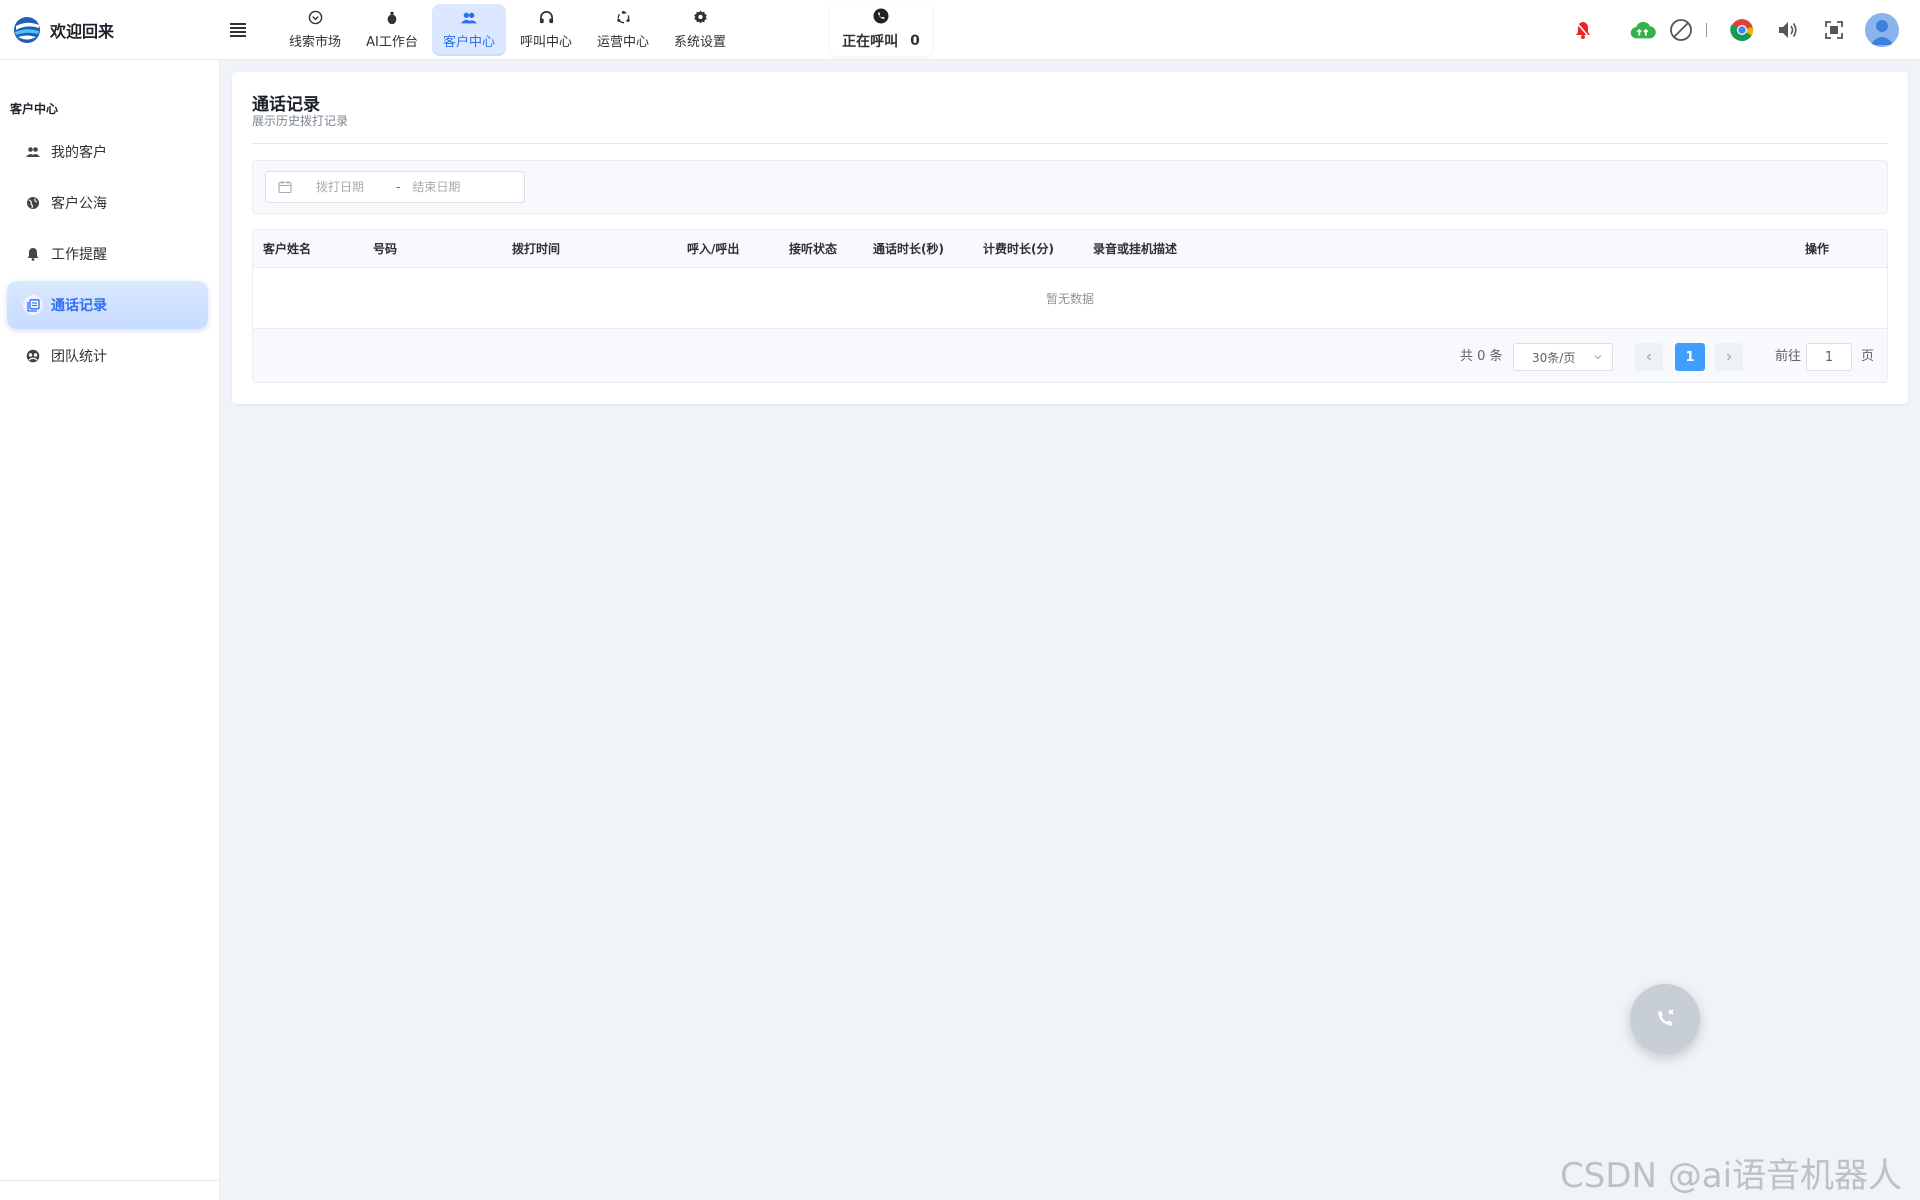 The width and height of the screenshot is (1920, 1200). What do you see at coordinates (1018, 249) in the screenshot?
I see `column-header-billing-duration: 计费时长(分)` at bounding box center [1018, 249].